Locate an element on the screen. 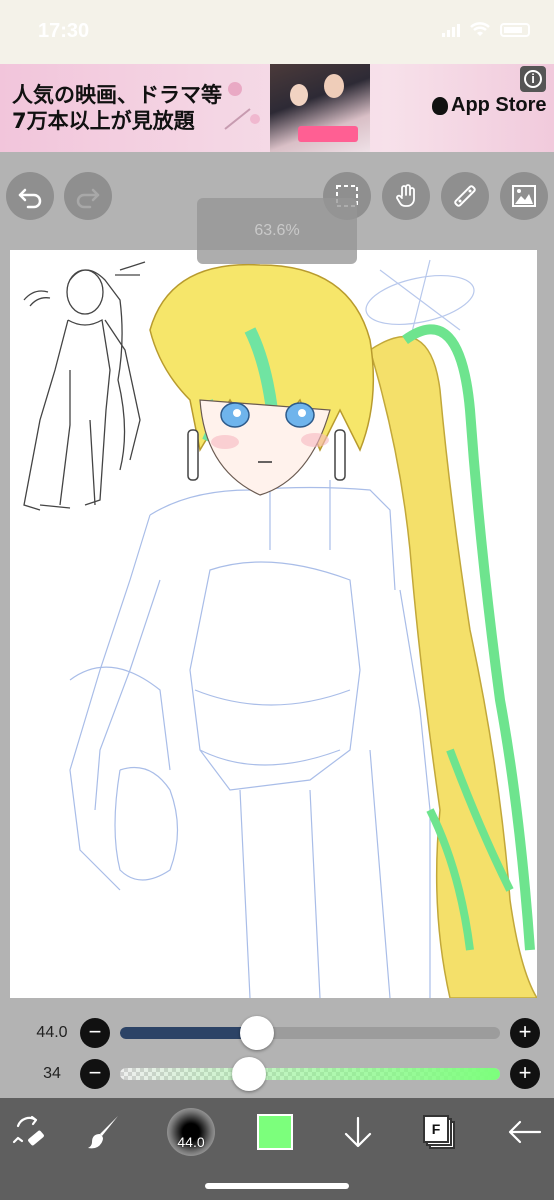  image-button is located at coordinates (524, 196).